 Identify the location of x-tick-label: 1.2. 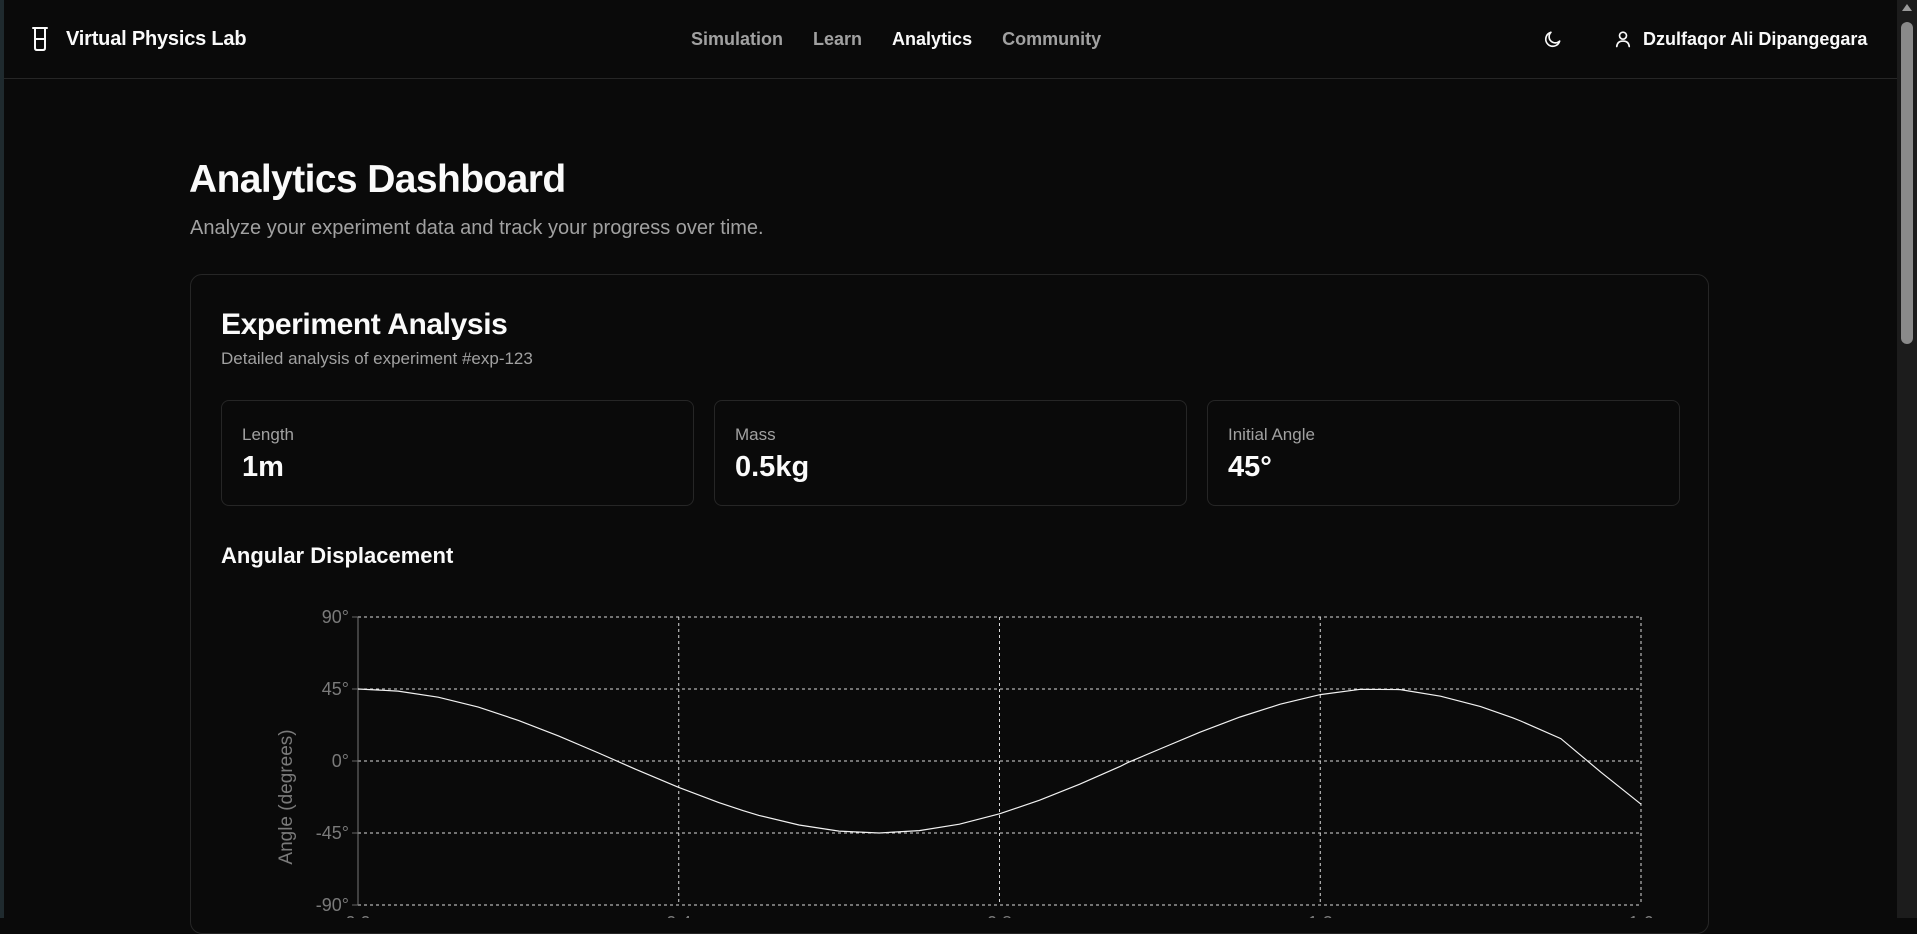
(1320, 915).